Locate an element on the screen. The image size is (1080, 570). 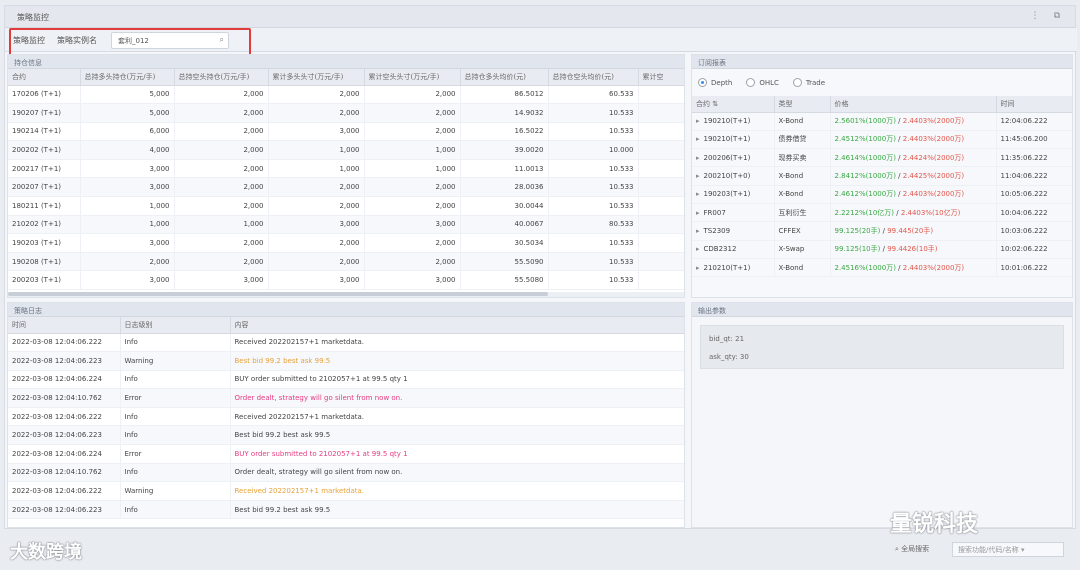
popout-icon: ⧉ is located at coordinates (1057, 16).